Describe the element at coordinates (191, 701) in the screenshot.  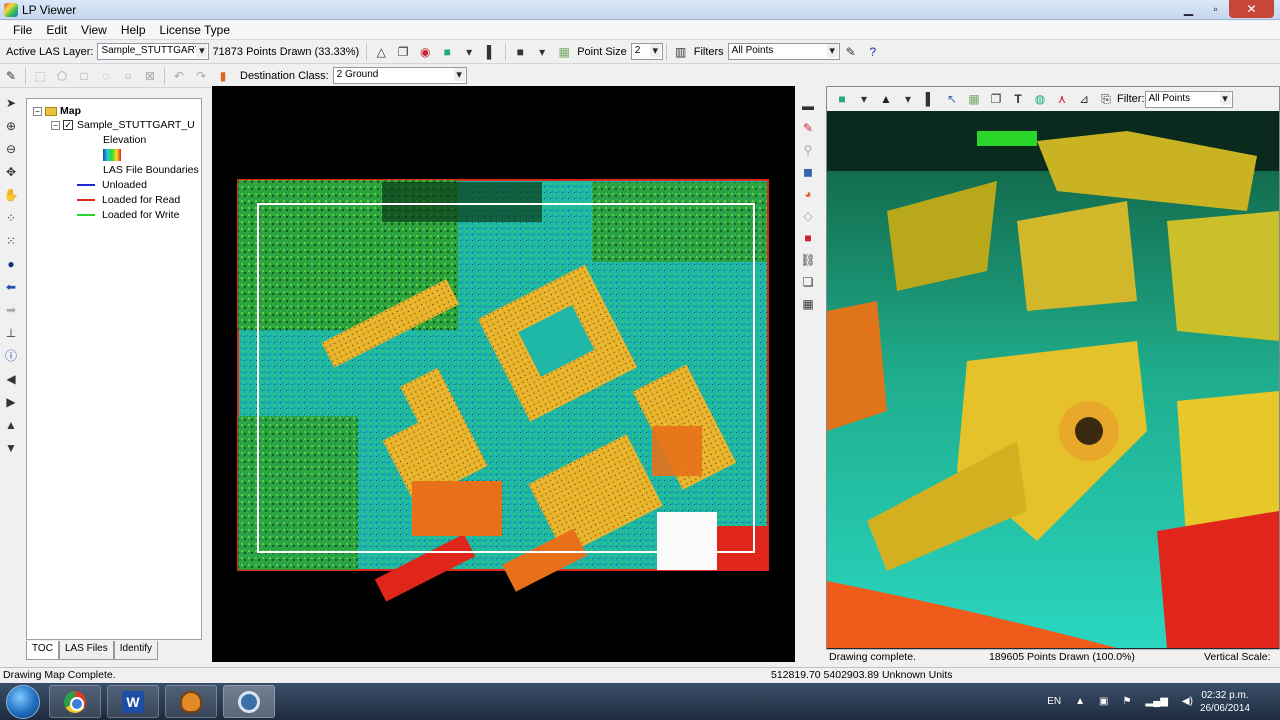
I see `taskbar-hand-app` at that location.